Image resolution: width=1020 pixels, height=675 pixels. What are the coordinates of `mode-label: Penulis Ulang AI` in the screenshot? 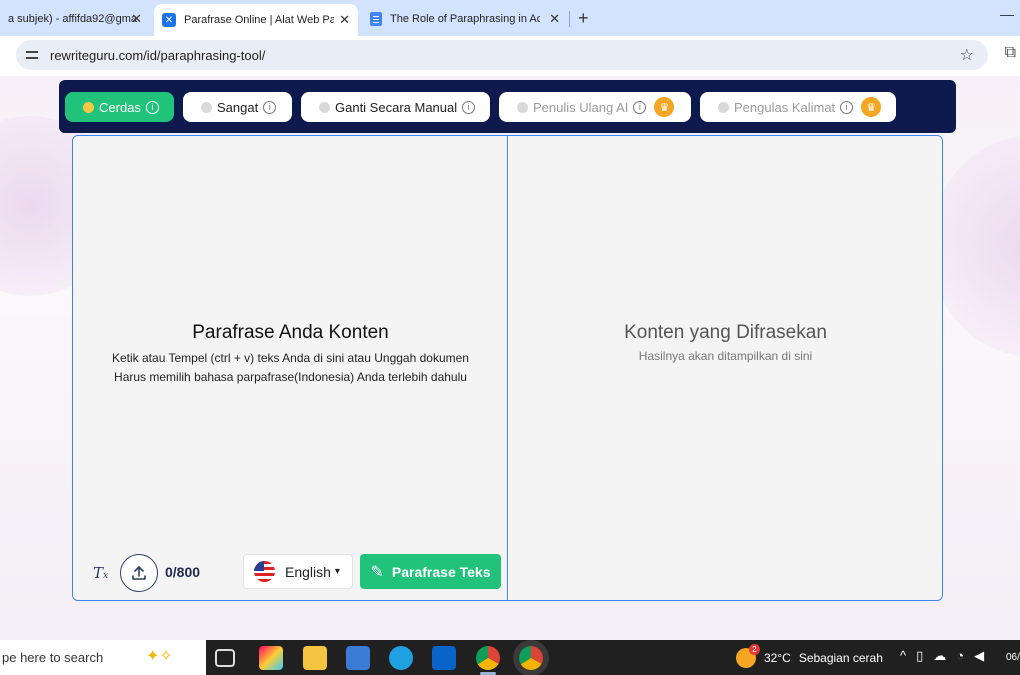 It's located at (581, 107).